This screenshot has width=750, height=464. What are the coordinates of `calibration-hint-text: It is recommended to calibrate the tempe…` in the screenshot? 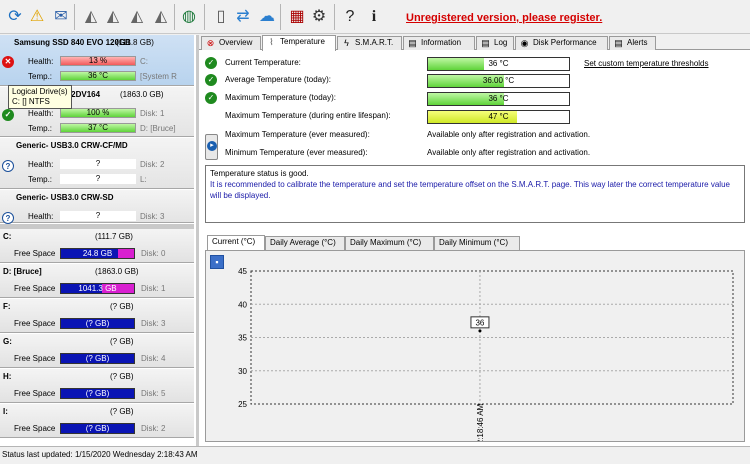 It's located at (470, 190).